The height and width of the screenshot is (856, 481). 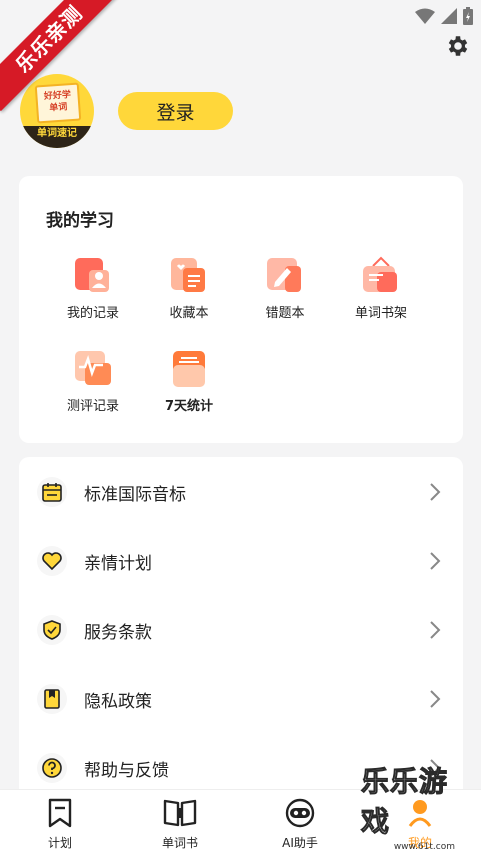 What do you see at coordinates (425, 16) in the screenshot?
I see `wifi-icon` at bounding box center [425, 16].